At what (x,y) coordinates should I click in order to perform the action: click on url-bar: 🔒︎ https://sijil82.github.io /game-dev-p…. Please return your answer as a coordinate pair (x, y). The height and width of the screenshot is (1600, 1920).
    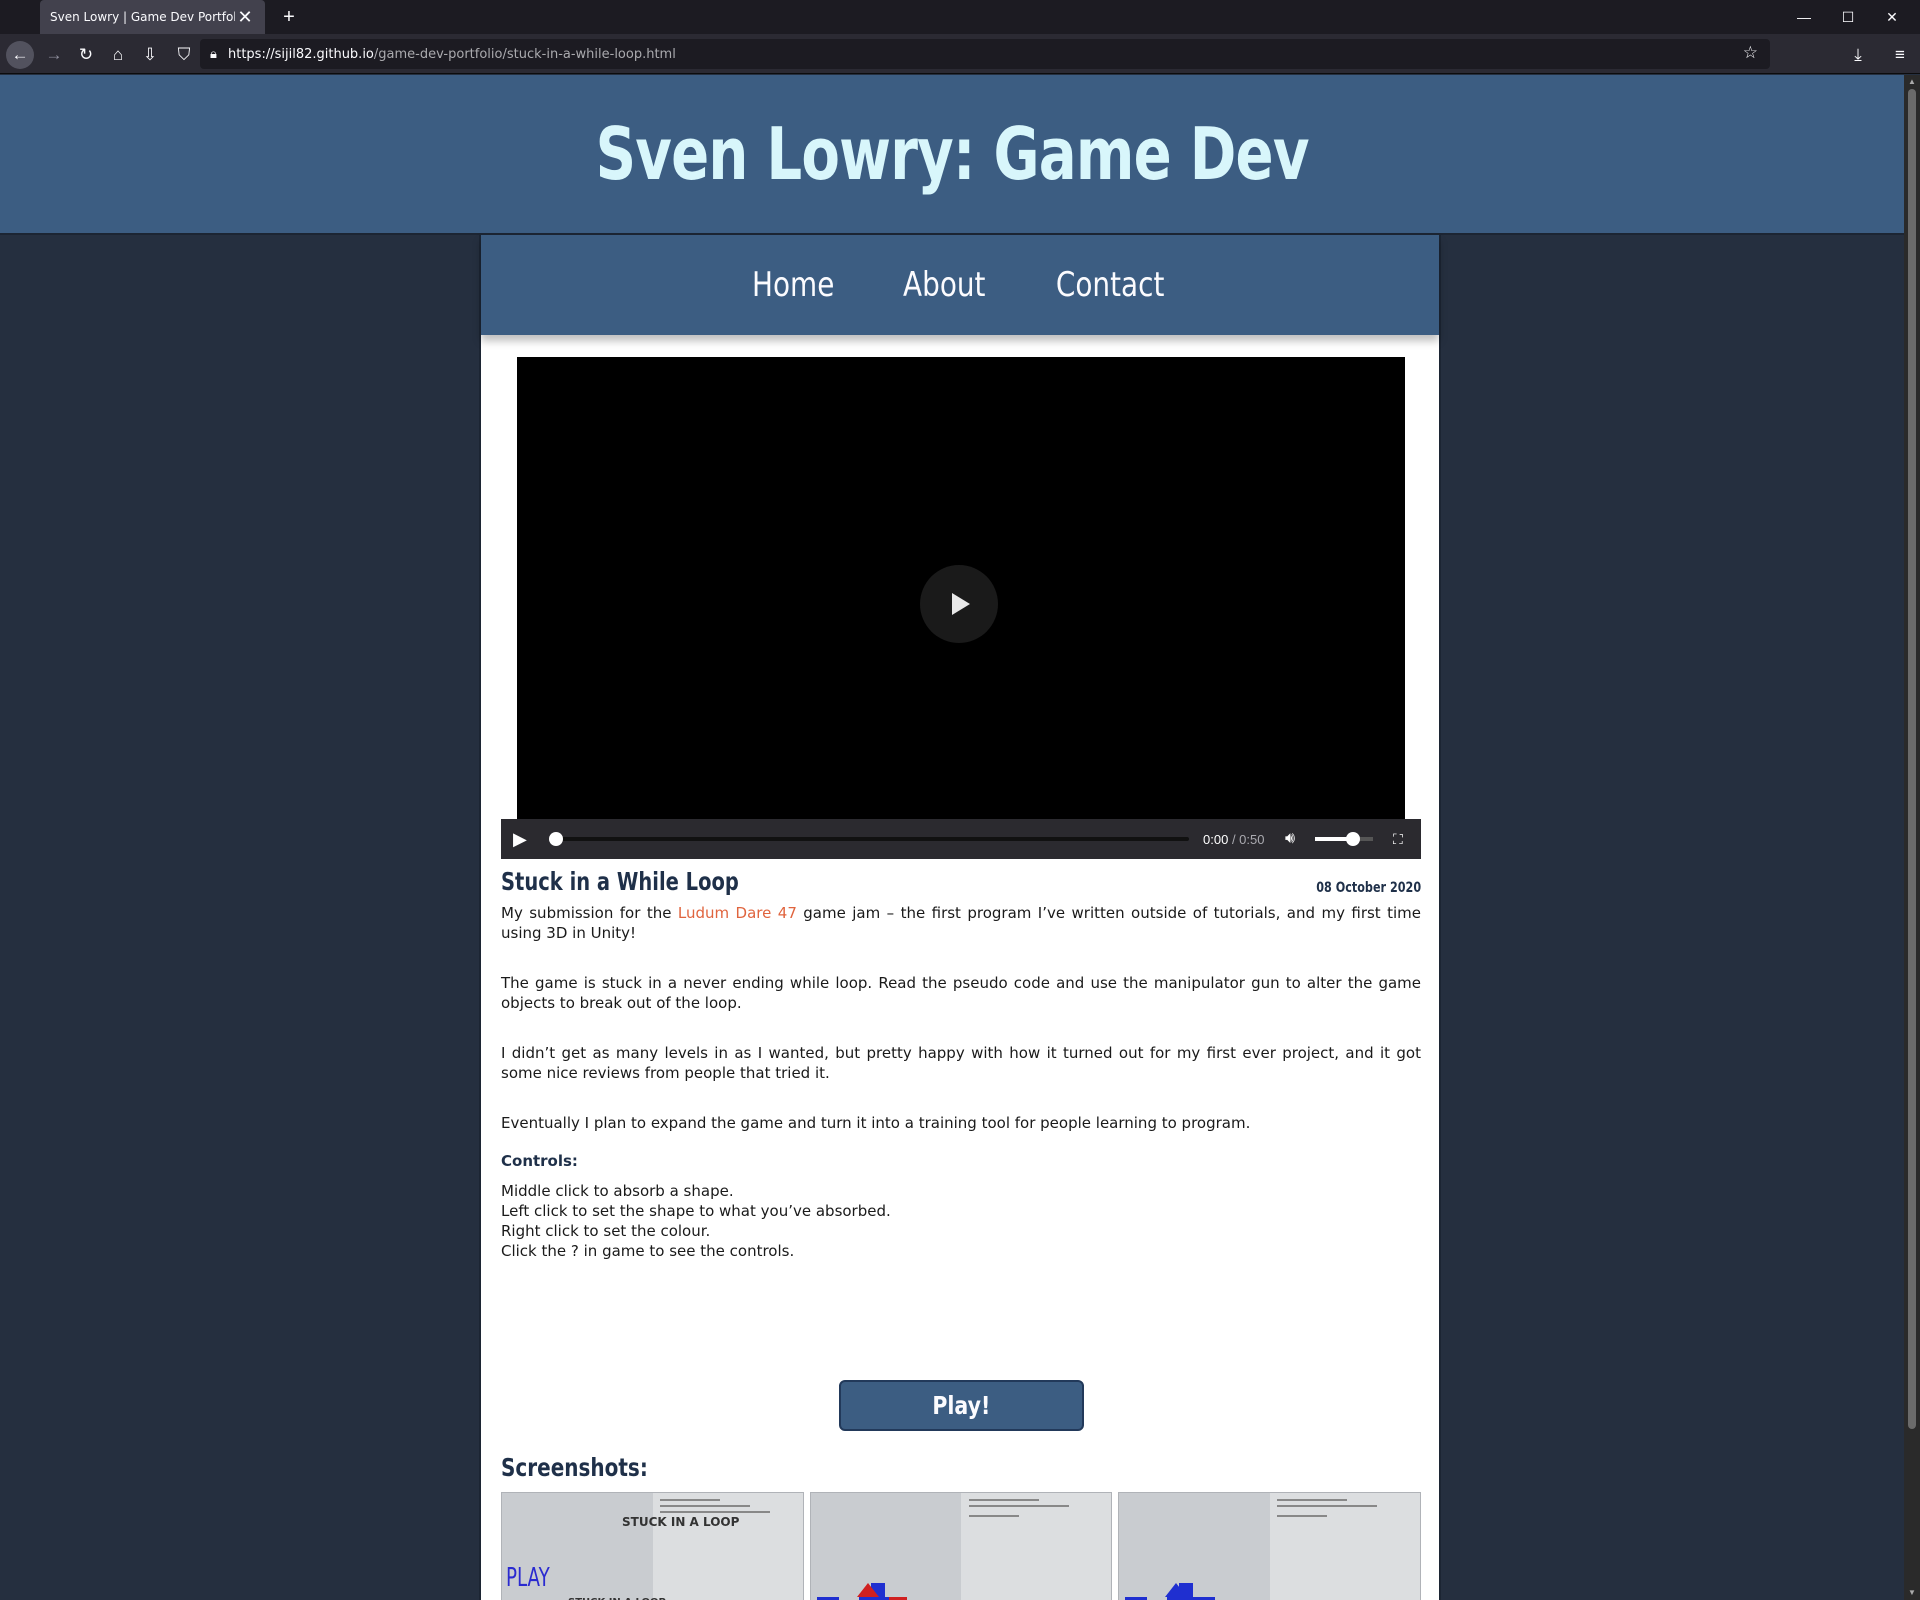
    Looking at the image, I should click on (985, 54).